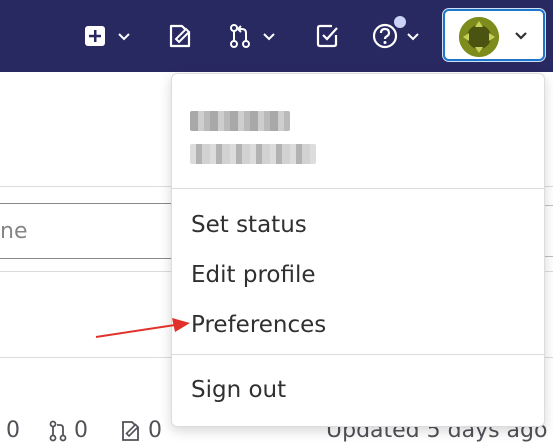 This screenshot has width=553, height=444. I want to click on edit-profile-item: Edit profile, so click(358, 275).